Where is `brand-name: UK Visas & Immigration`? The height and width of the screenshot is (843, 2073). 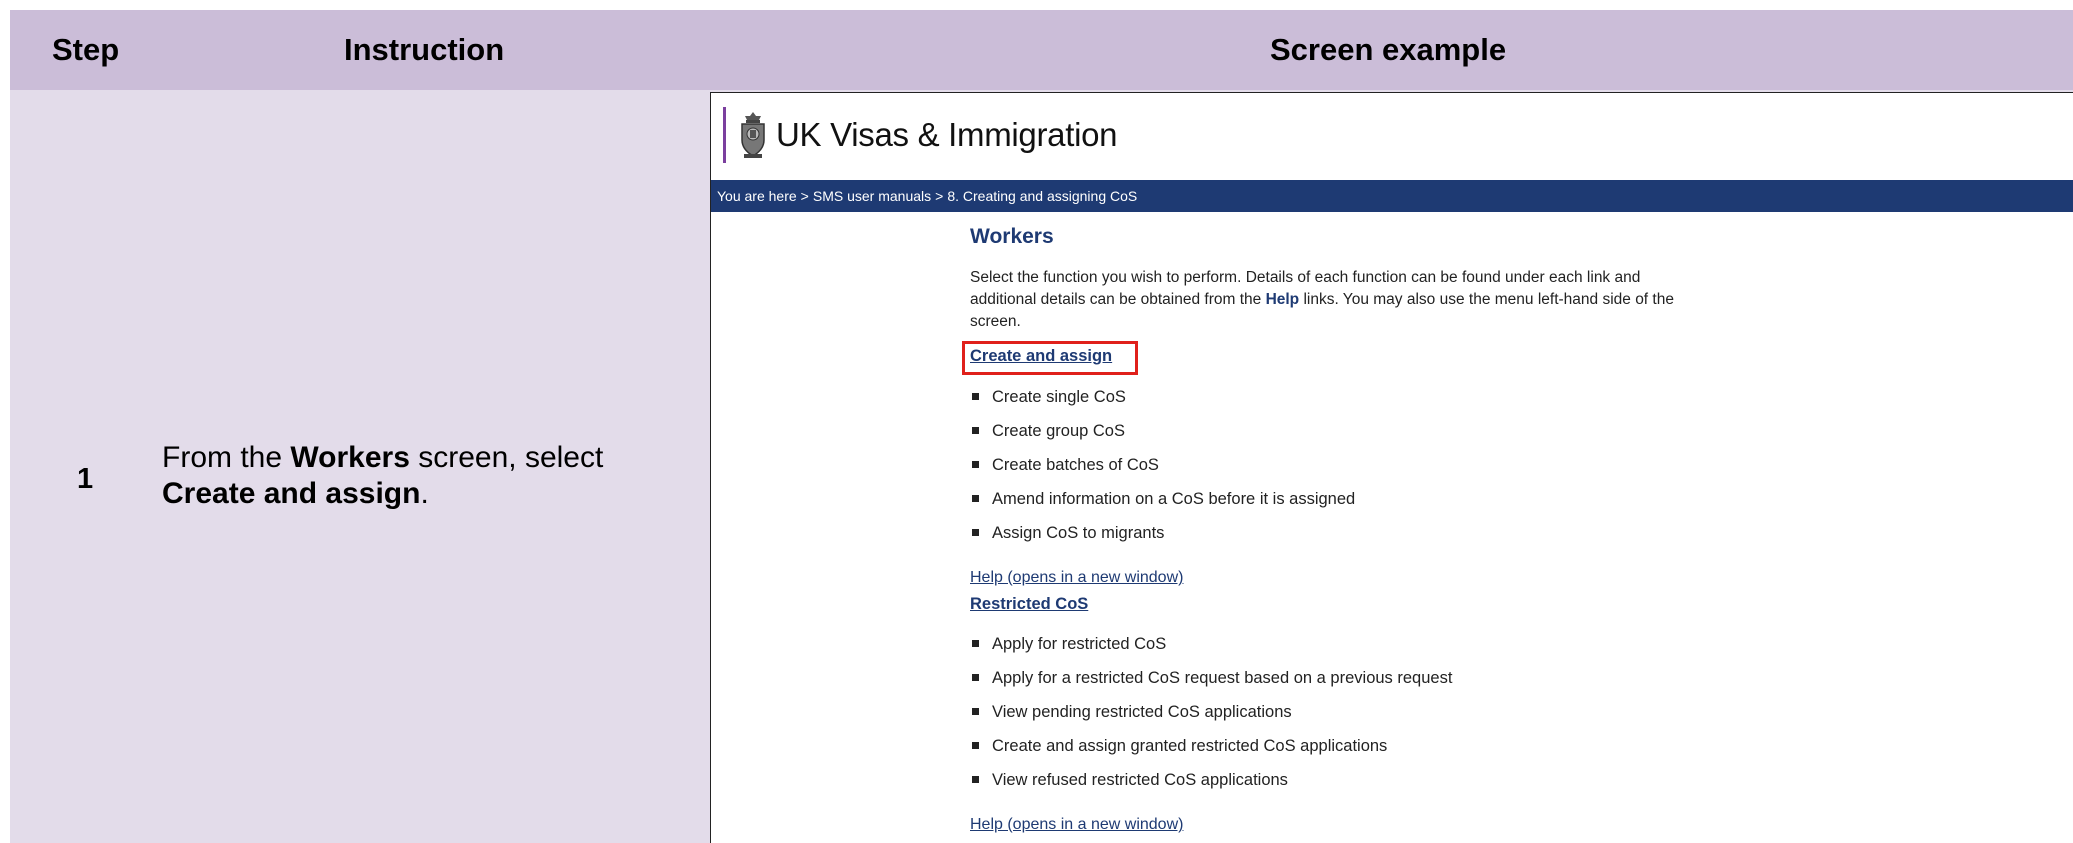 brand-name: UK Visas & Immigration is located at coordinates (947, 134).